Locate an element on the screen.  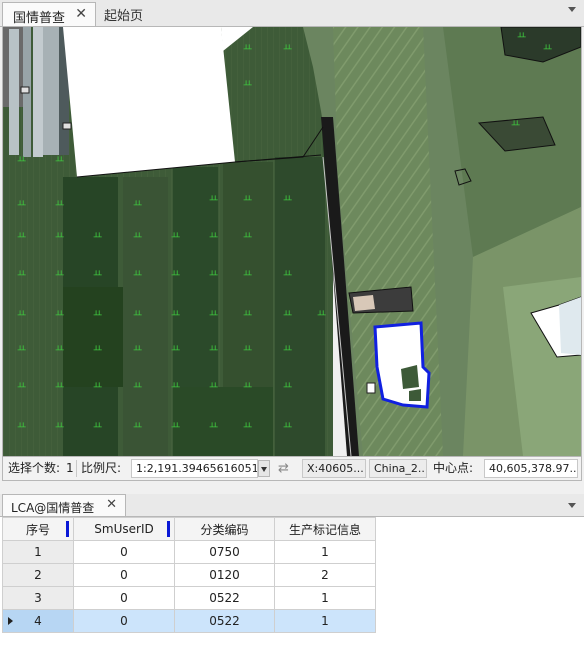
tab-national-census: 国情普查 ✕ is located at coordinates (49, 14).